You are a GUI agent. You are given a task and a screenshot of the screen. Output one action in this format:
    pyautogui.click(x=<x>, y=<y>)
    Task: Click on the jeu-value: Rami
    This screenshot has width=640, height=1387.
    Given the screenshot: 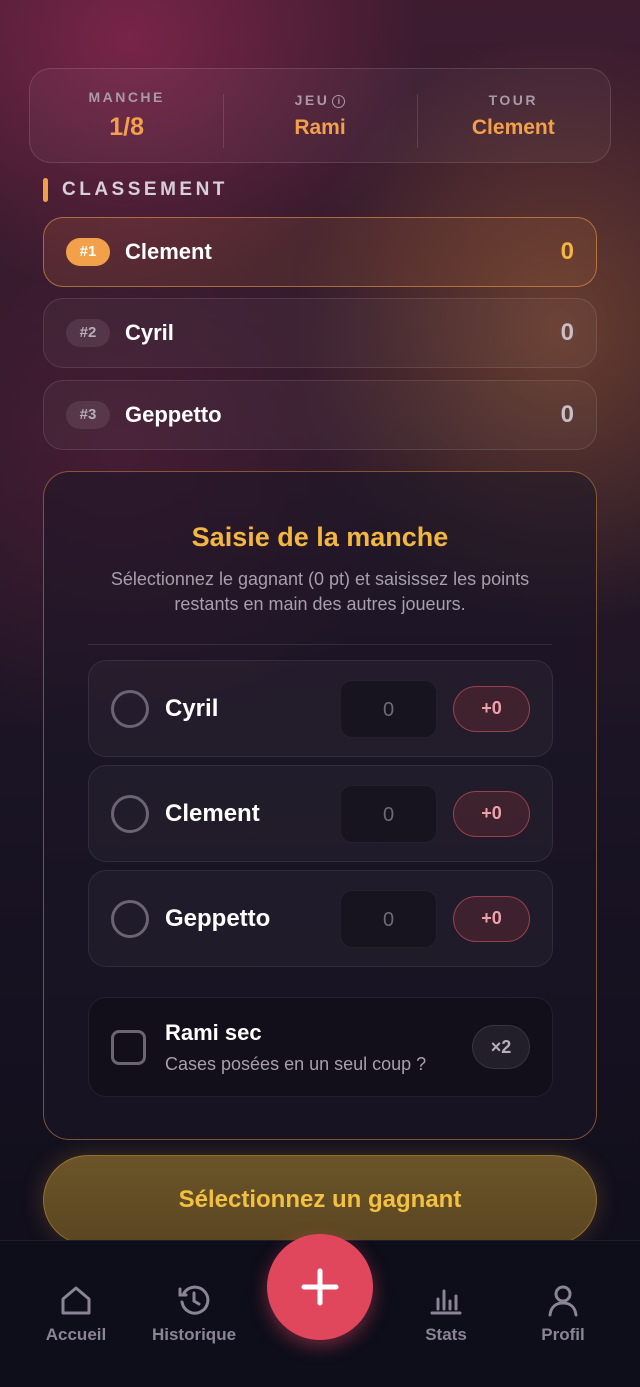 What is the action you would take?
    pyautogui.click(x=320, y=127)
    